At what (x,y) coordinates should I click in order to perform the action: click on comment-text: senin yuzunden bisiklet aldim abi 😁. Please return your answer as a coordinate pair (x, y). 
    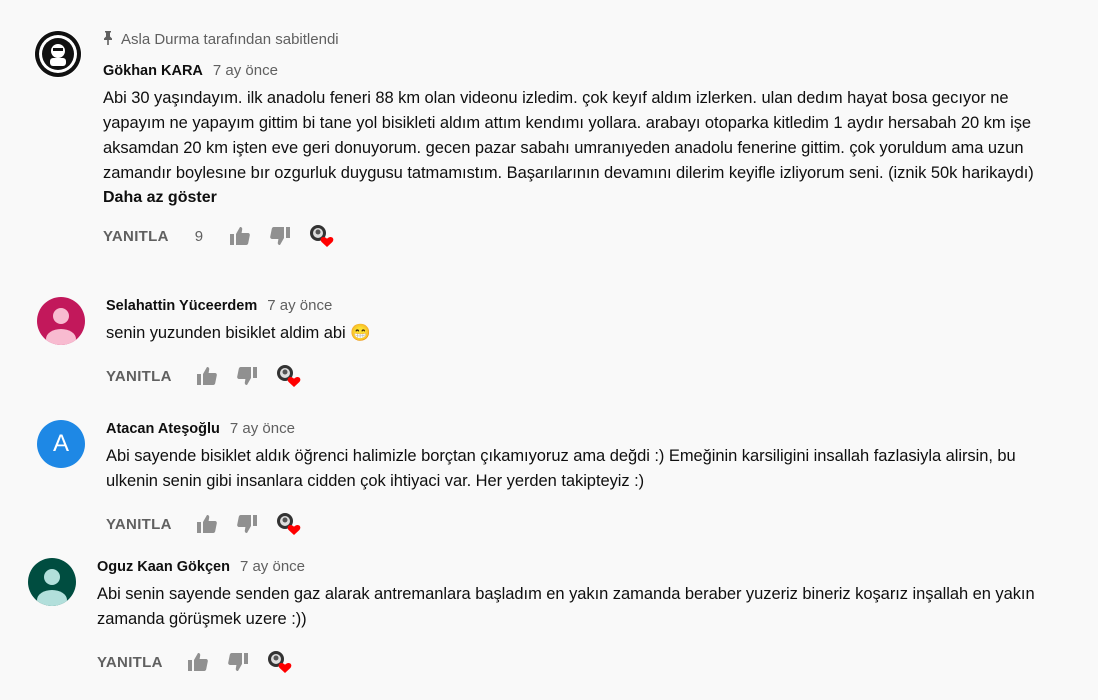
    Looking at the image, I should click on (238, 333).